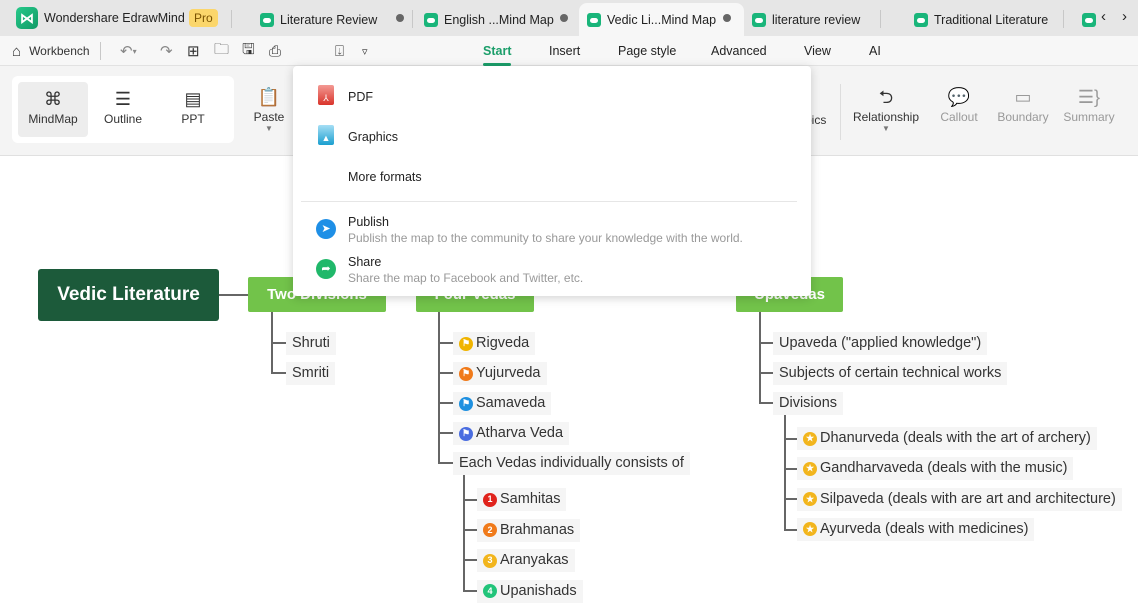 The image size is (1138, 612). What do you see at coordinates (552, 136) in the screenshot?
I see `export-graphics-item: ▲ Graphics` at bounding box center [552, 136].